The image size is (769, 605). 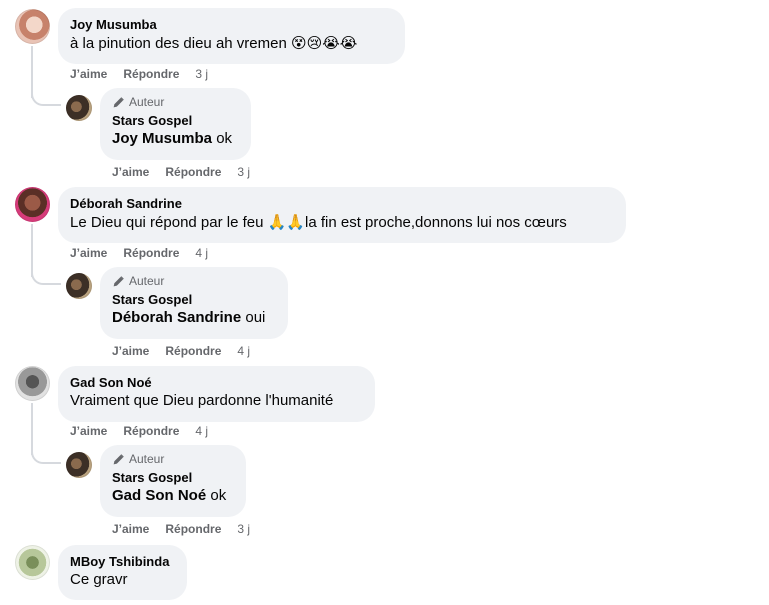 What do you see at coordinates (436, 222) in the screenshot?
I see `comment-text-after: la fin est proche,donnons lui nos cœurs` at bounding box center [436, 222].